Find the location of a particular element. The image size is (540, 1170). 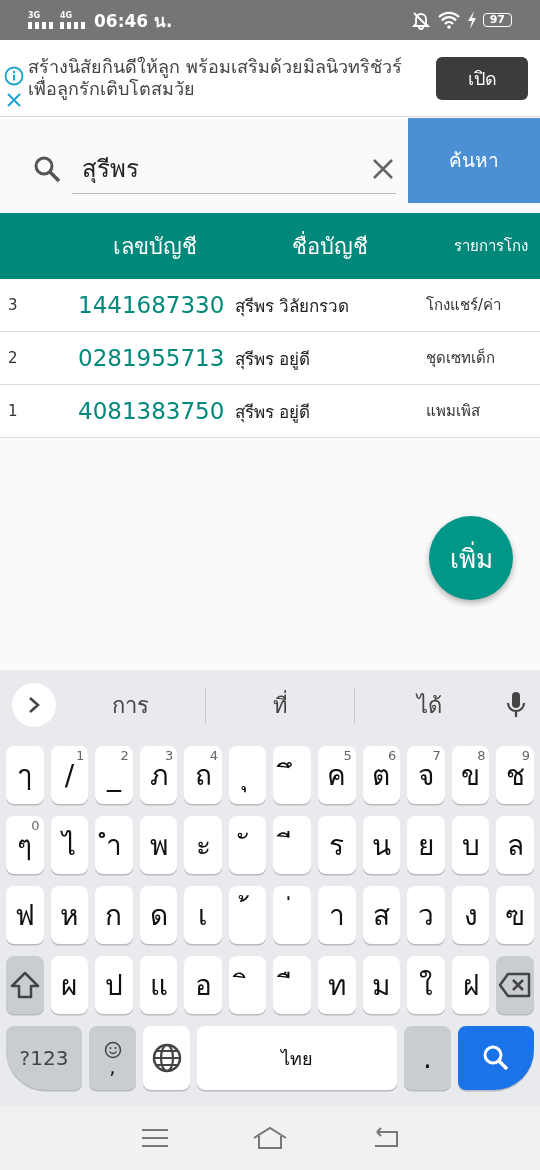

keyboard-key: พ is located at coordinates (158, 845).